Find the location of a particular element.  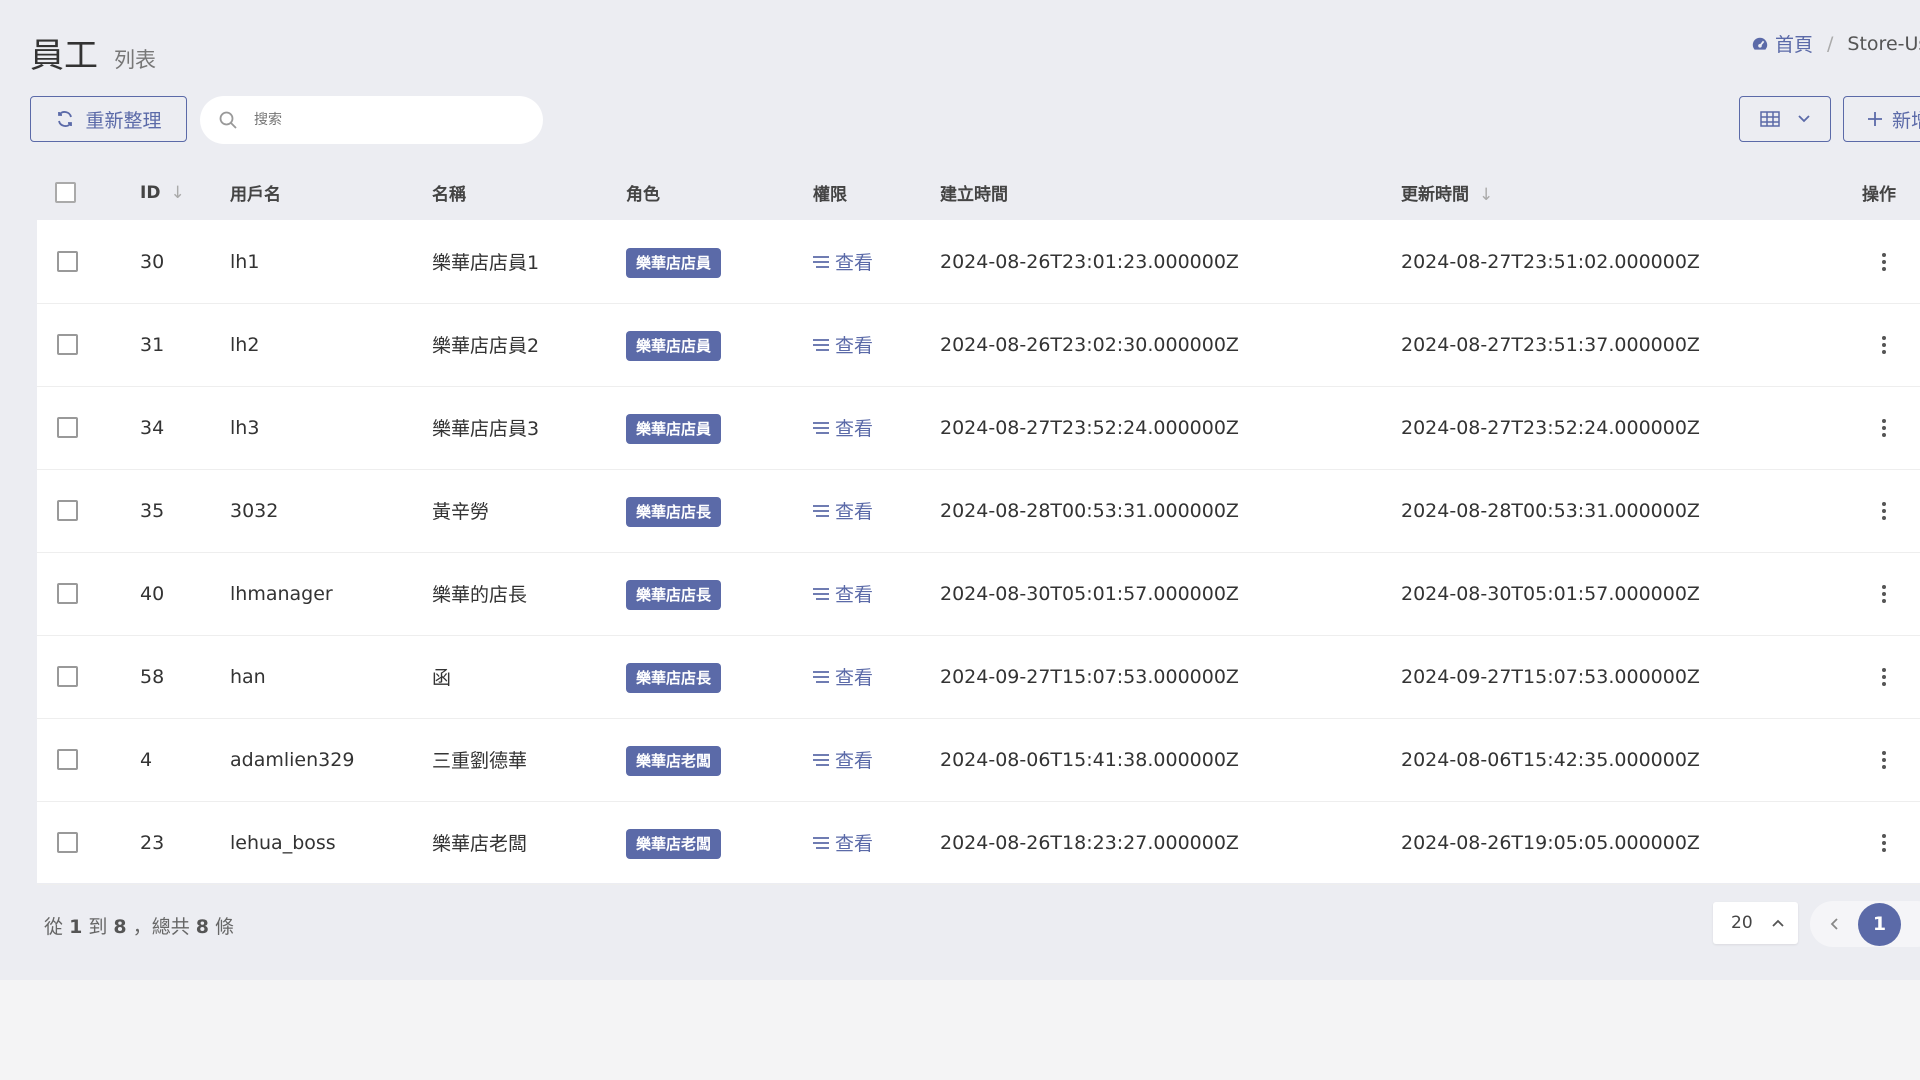

previous-page-button is located at coordinates (1834, 924).